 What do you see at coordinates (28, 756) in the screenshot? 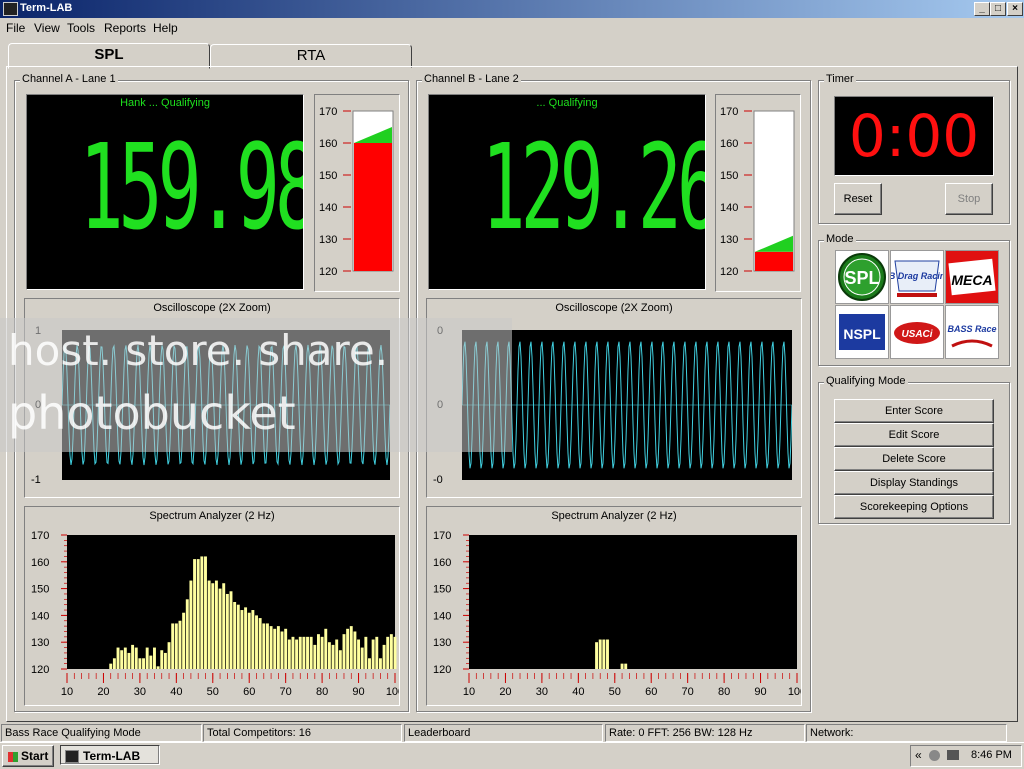
I see `start-button: Start` at bounding box center [28, 756].